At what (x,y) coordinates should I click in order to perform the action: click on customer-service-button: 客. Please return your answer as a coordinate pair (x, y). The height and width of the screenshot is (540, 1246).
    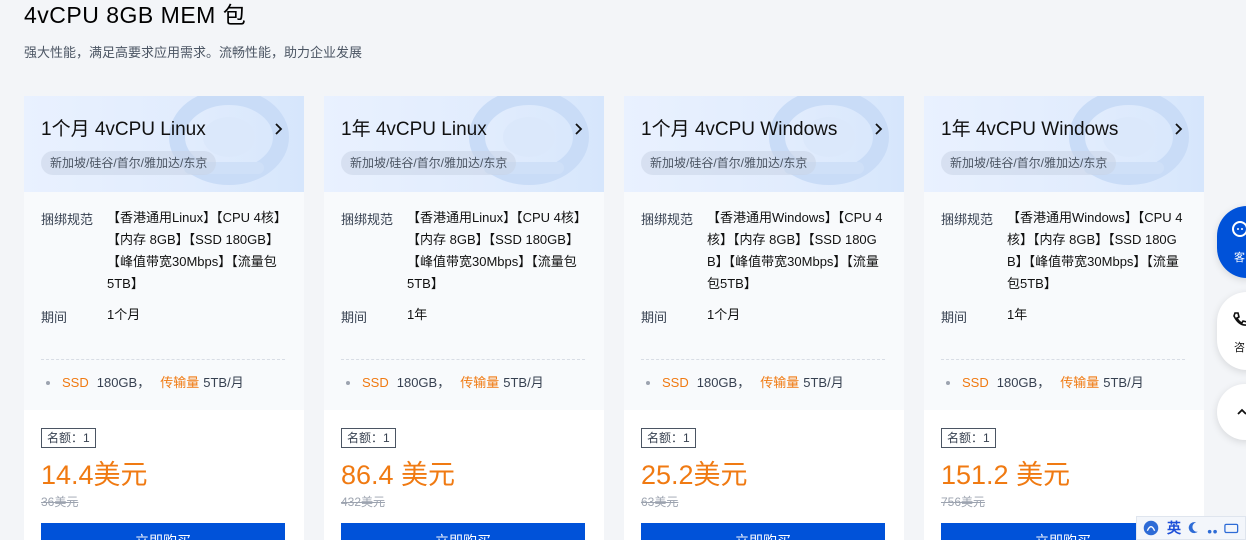
    Looking at the image, I should click on (1231, 242).